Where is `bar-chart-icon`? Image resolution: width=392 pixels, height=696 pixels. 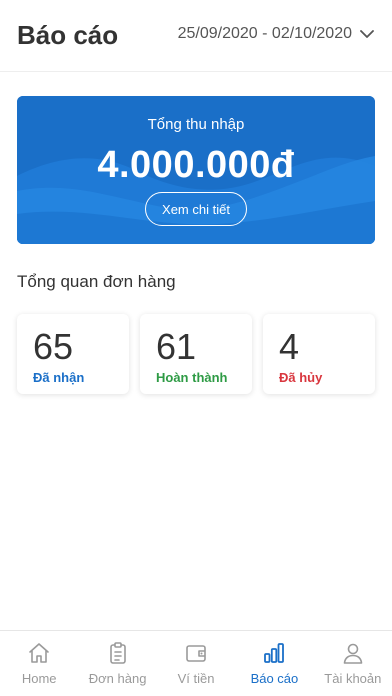 bar-chart-icon is located at coordinates (274, 653).